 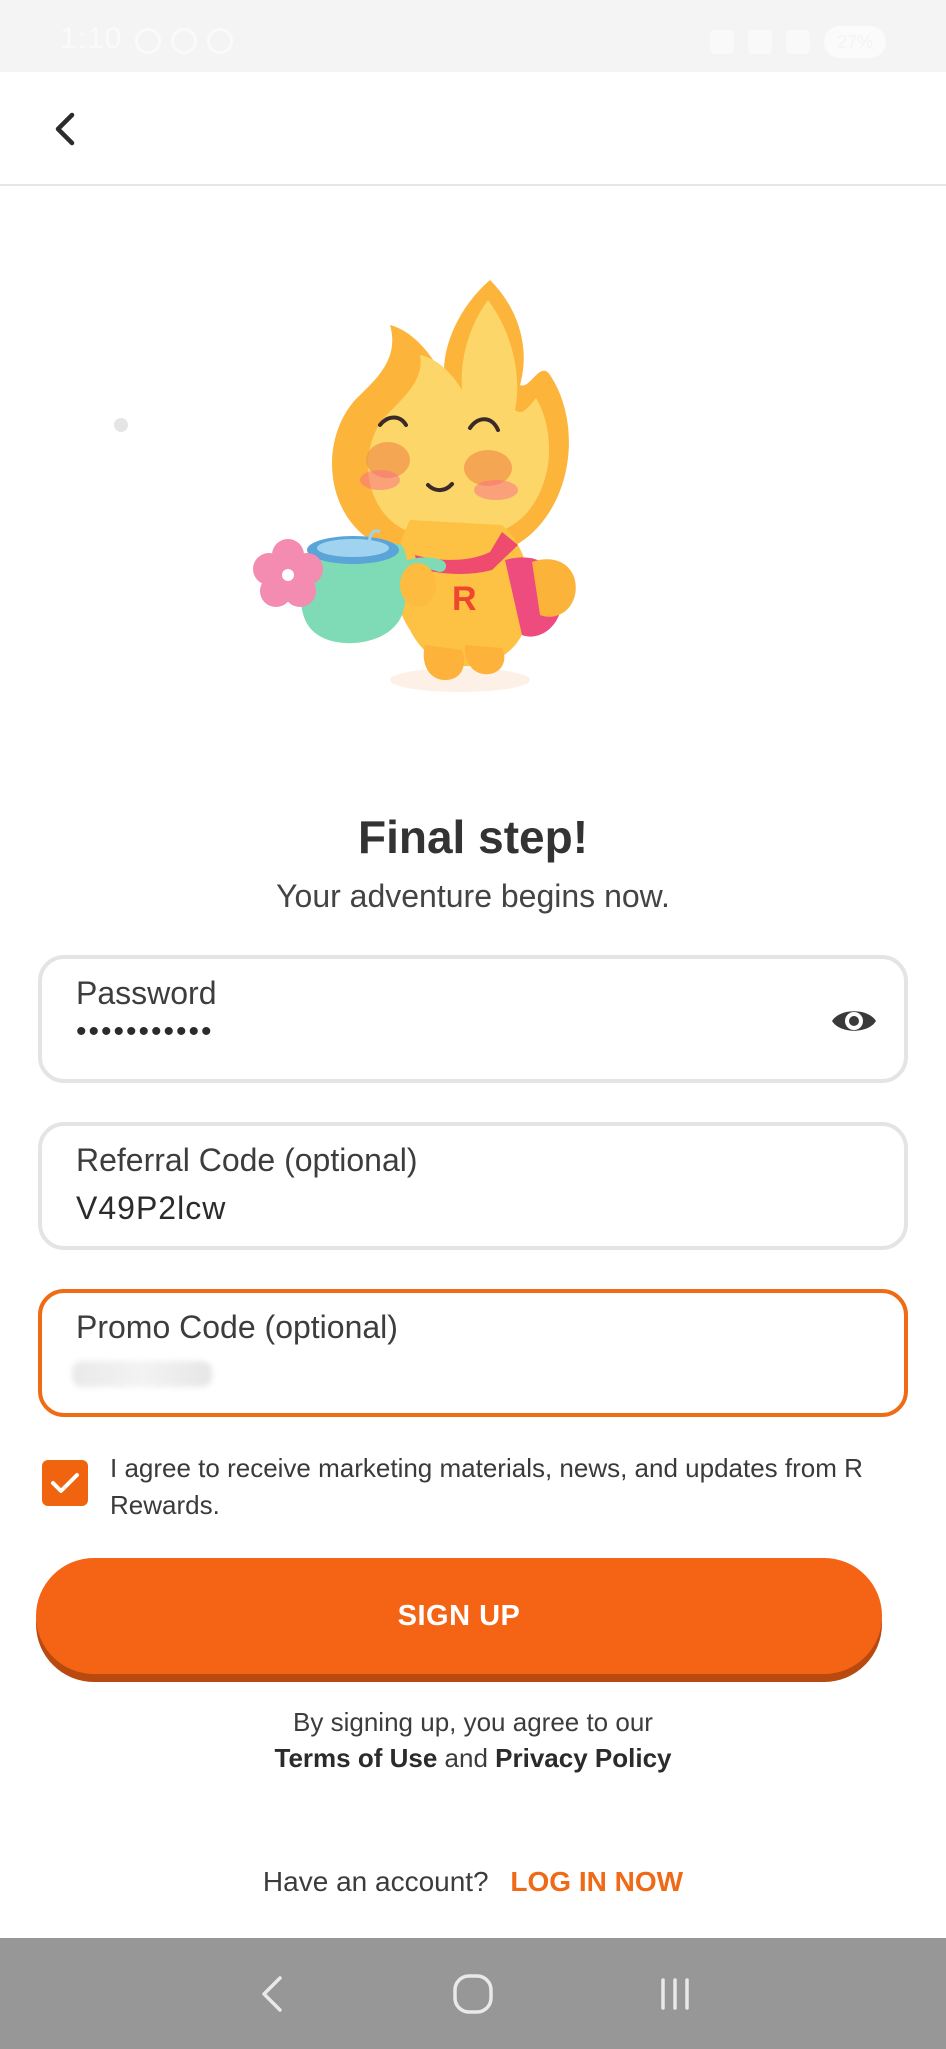 I want to click on promo-code-label: Promo Code (optional), so click(x=237, y=1327).